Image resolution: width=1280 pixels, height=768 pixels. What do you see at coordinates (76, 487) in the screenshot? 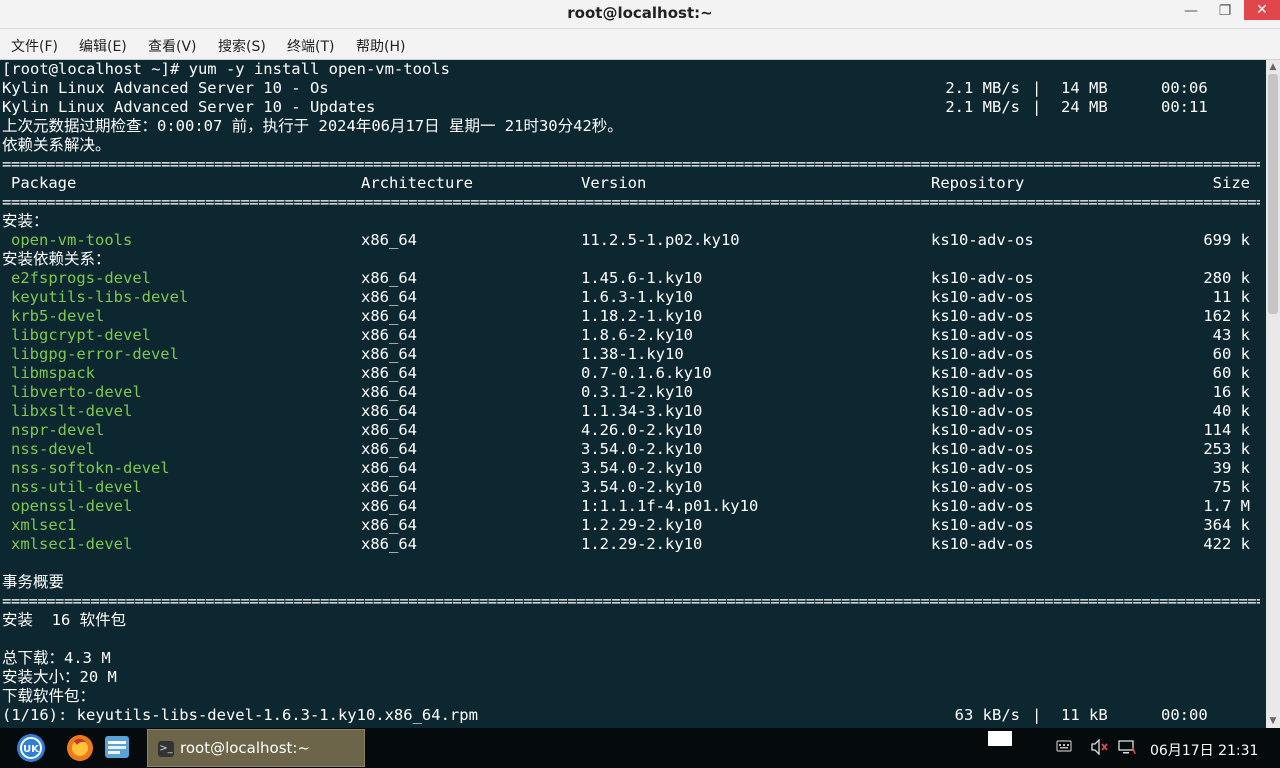
I see `package-name: nss-util-devel` at bounding box center [76, 487].